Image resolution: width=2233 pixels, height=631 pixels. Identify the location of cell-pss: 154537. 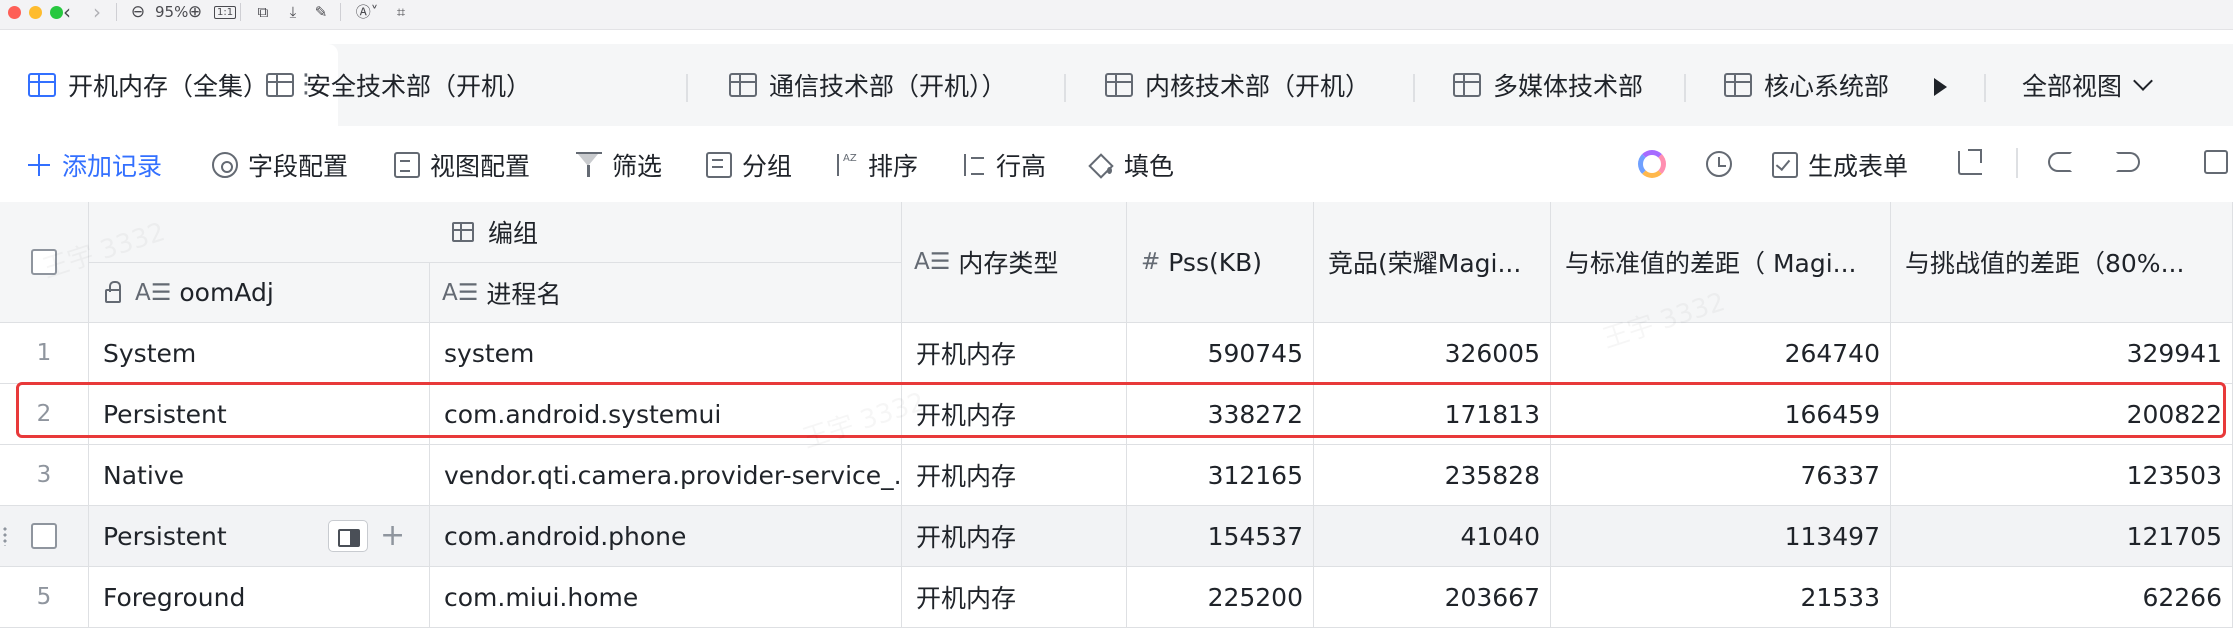
(1220, 536).